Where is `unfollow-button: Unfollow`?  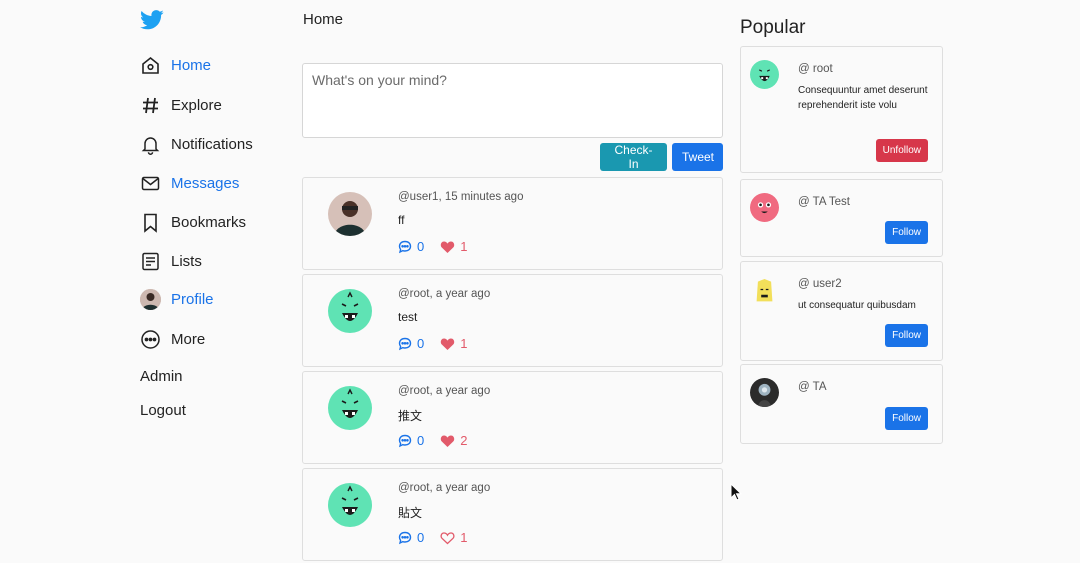 unfollow-button: Unfollow is located at coordinates (901, 150).